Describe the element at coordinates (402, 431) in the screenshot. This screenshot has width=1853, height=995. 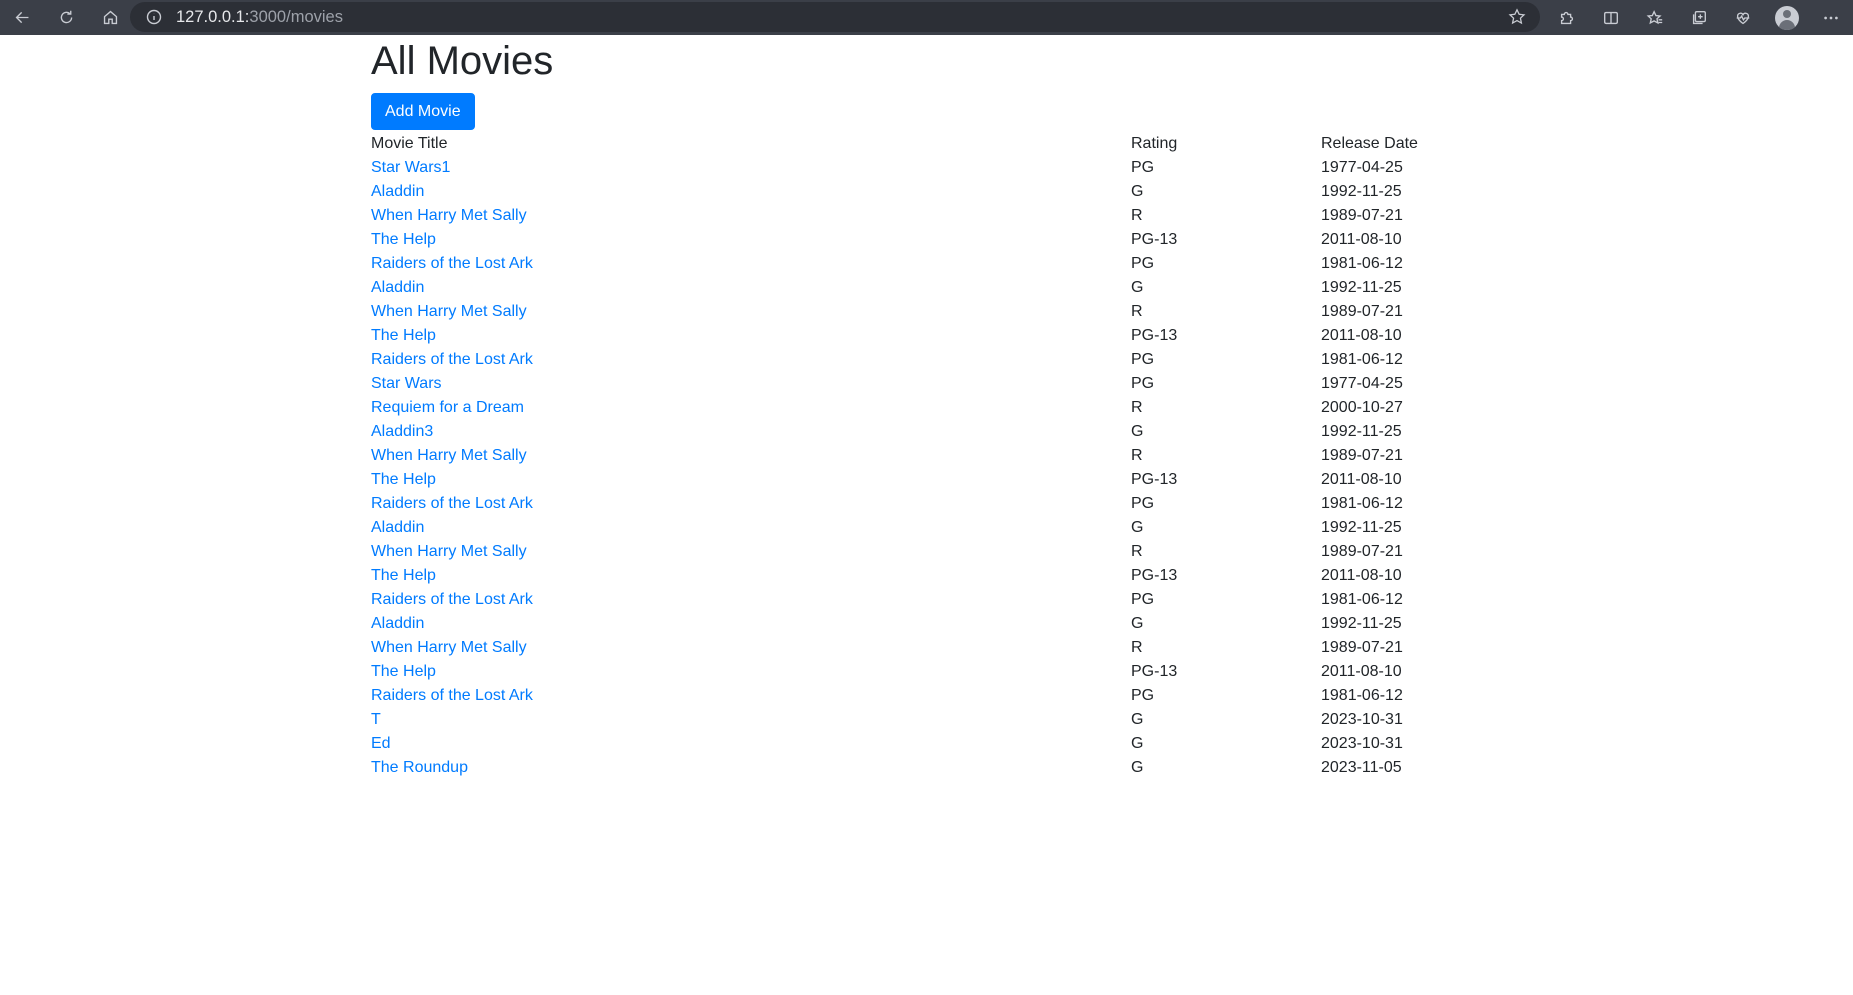
I see `movie-title-link: Aladdin3` at that location.